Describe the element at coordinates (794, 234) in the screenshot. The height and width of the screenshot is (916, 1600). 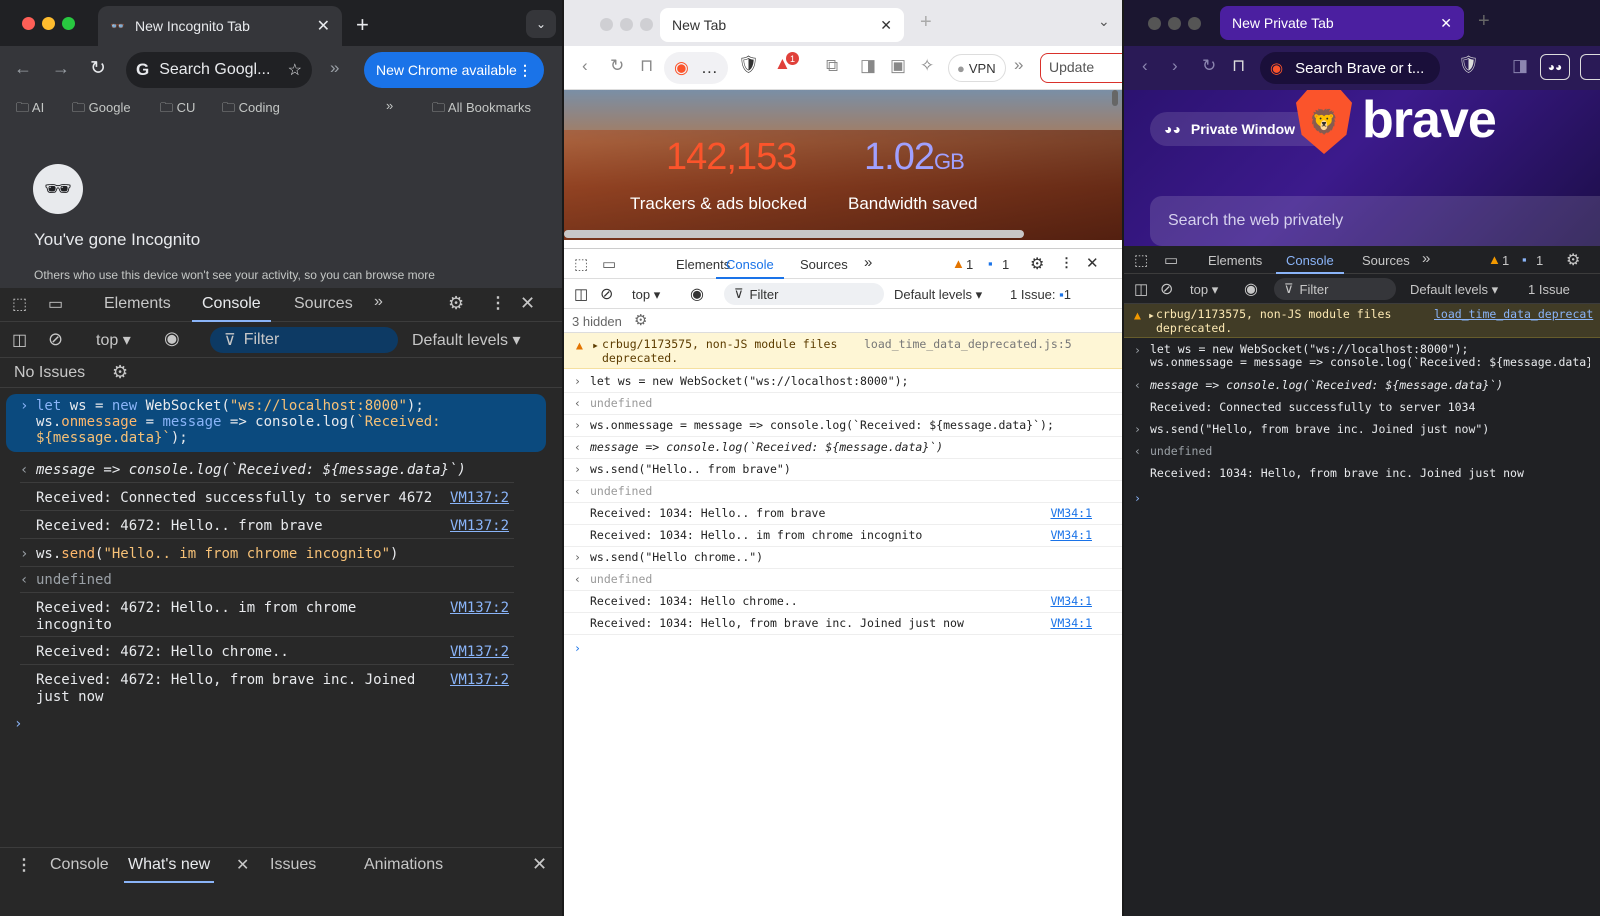
I see `horizontal-scrollbar` at that location.